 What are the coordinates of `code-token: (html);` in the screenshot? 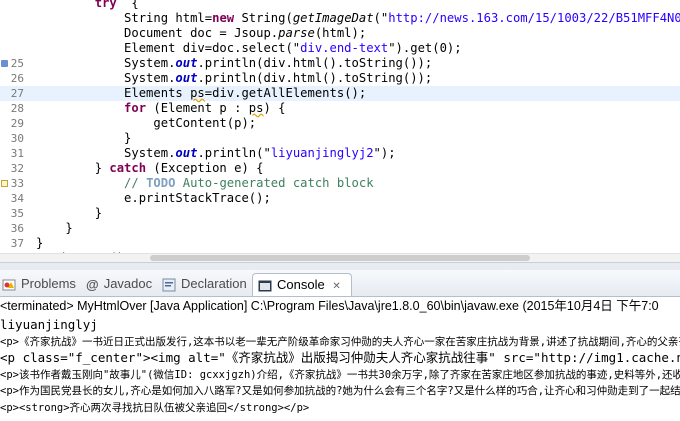 It's located at (340, 33).